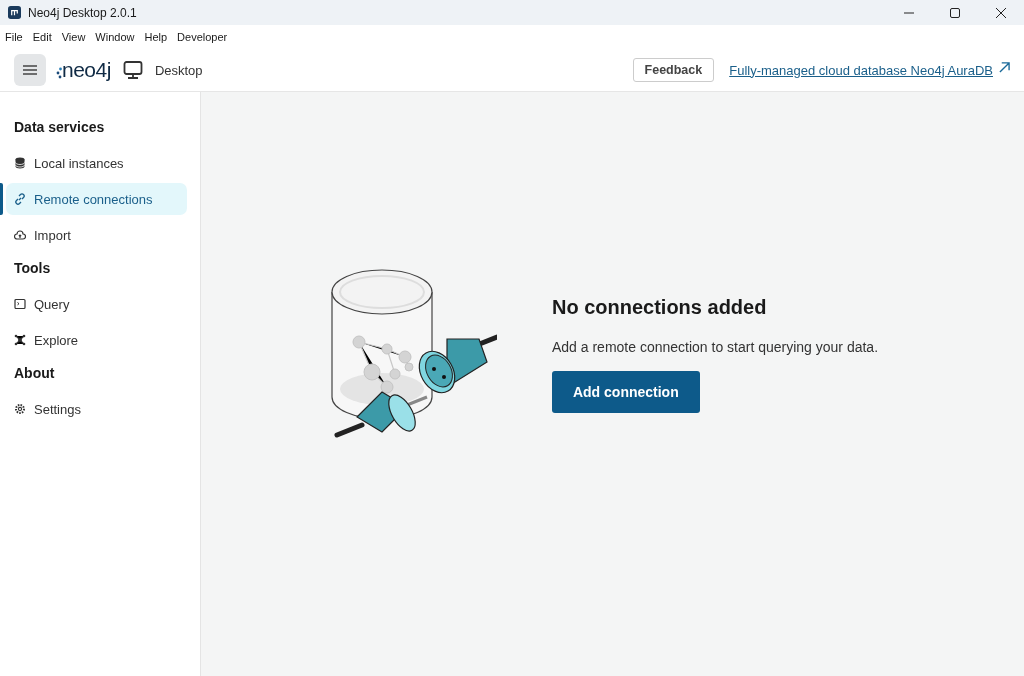 This screenshot has width=1024, height=676. I want to click on empty-state-heading: No connections added, so click(659, 307).